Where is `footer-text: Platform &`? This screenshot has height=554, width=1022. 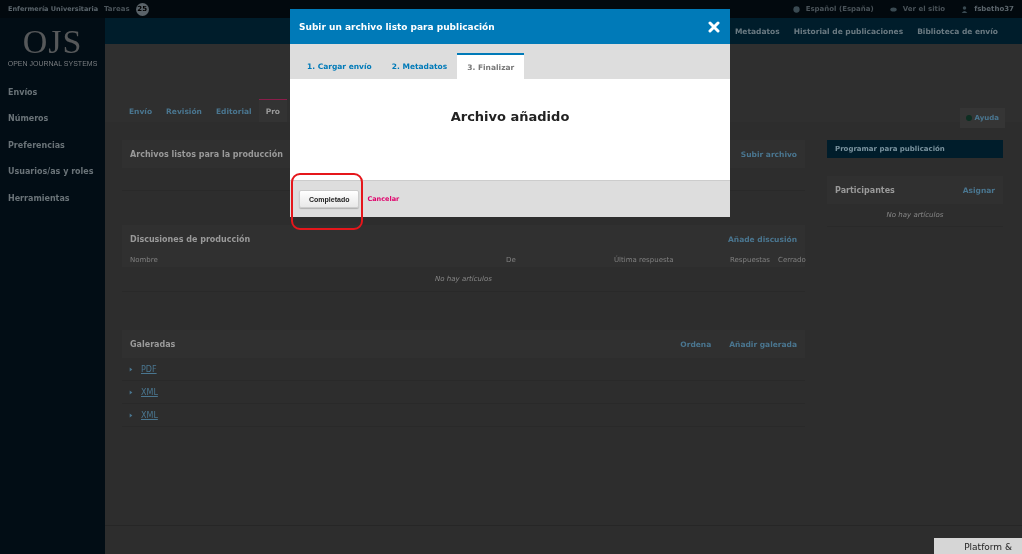
footer-text: Platform & is located at coordinates (978, 546).